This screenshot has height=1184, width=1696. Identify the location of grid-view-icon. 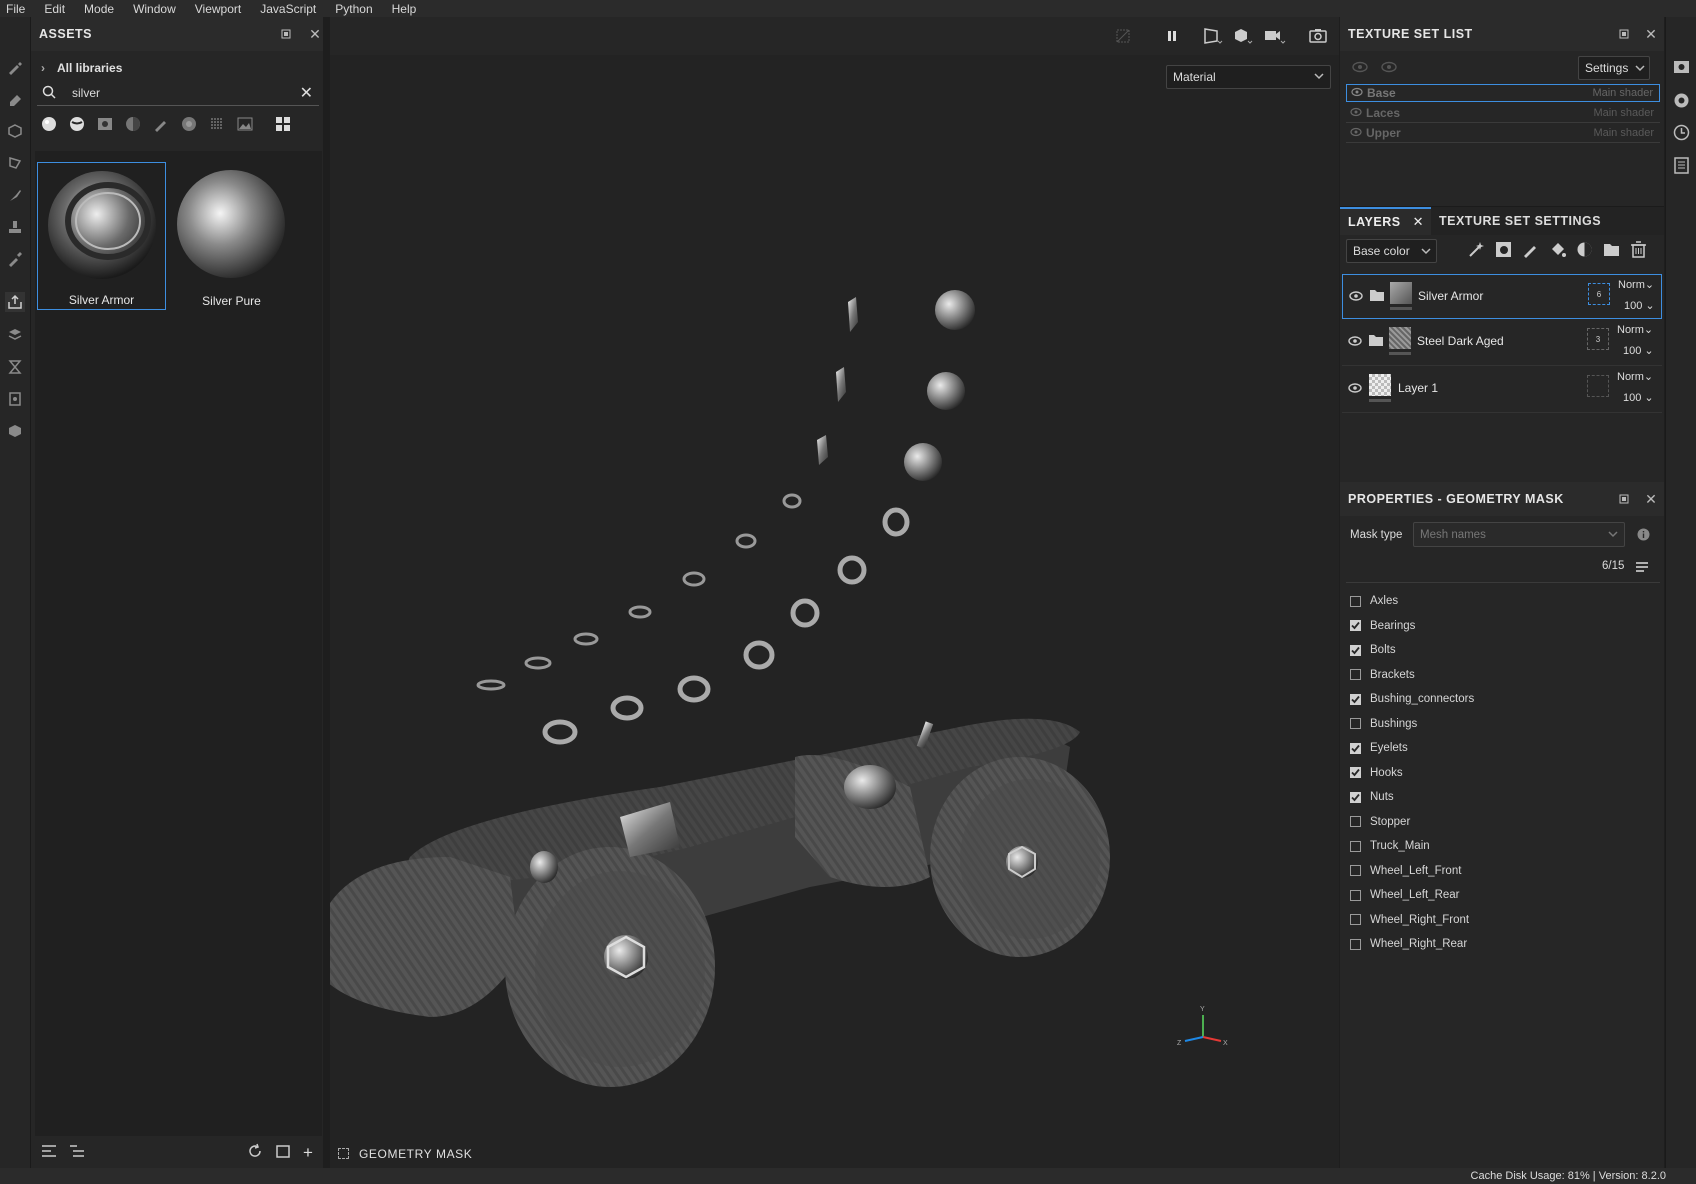
(283, 125).